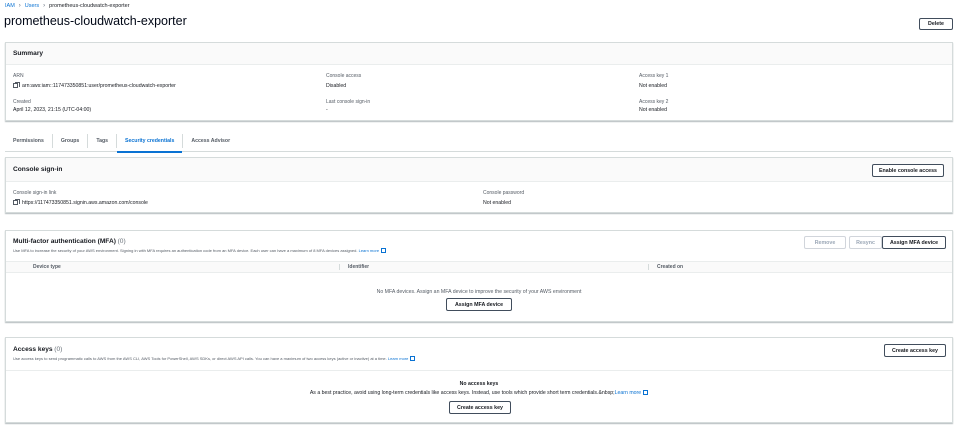 Image resolution: width=960 pixels, height=428 pixels. Describe the element at coordinates (344, 76) in the screenshot. I see `console-access-label: Console access` at that location.